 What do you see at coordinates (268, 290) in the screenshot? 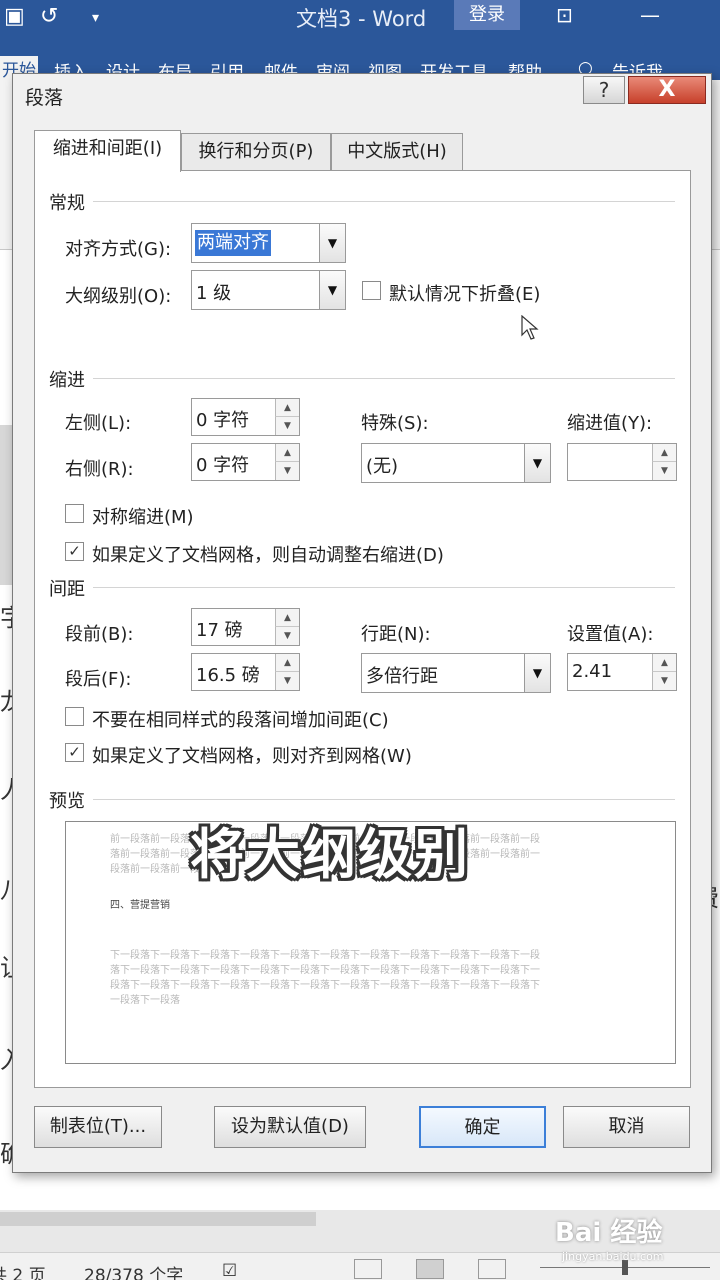
I see `outline-level-select: 1 级 ▼` at bounding box center [268, 290].